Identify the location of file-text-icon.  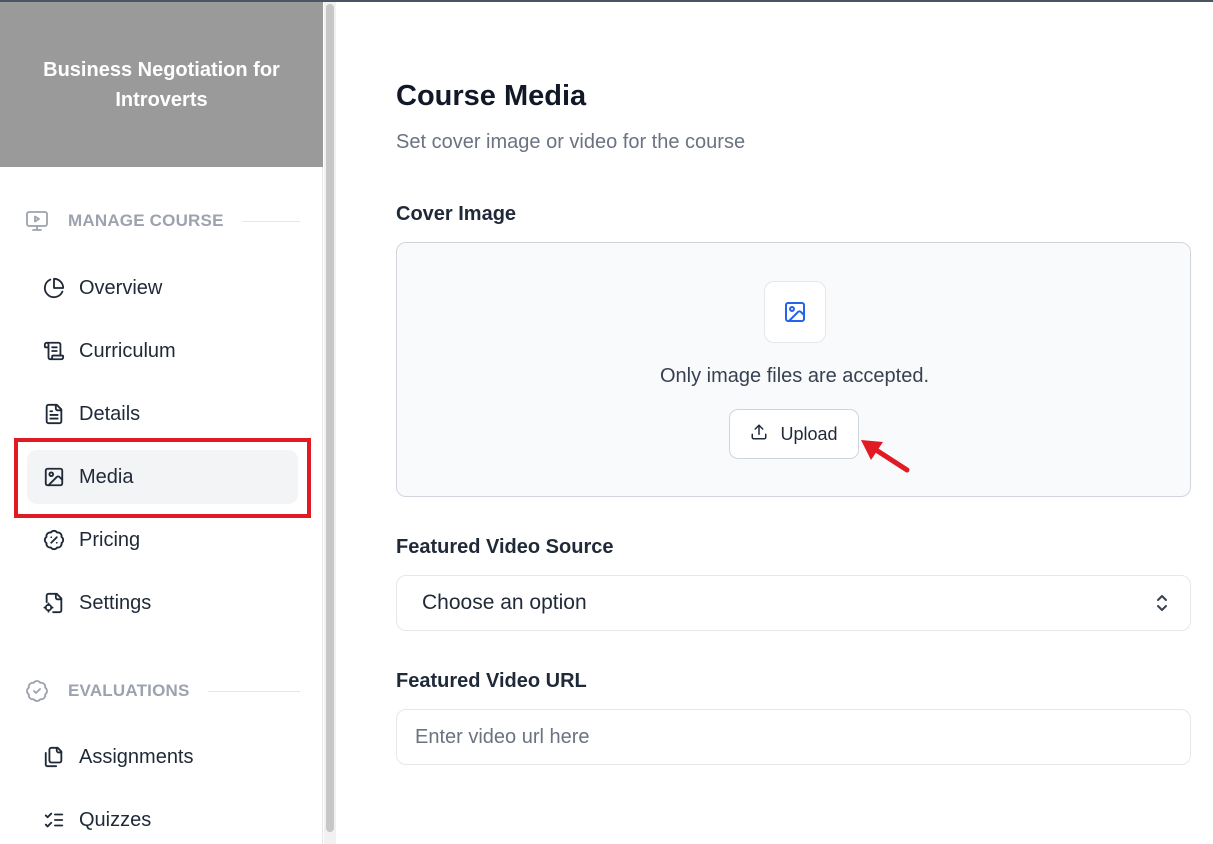
(54, 414).